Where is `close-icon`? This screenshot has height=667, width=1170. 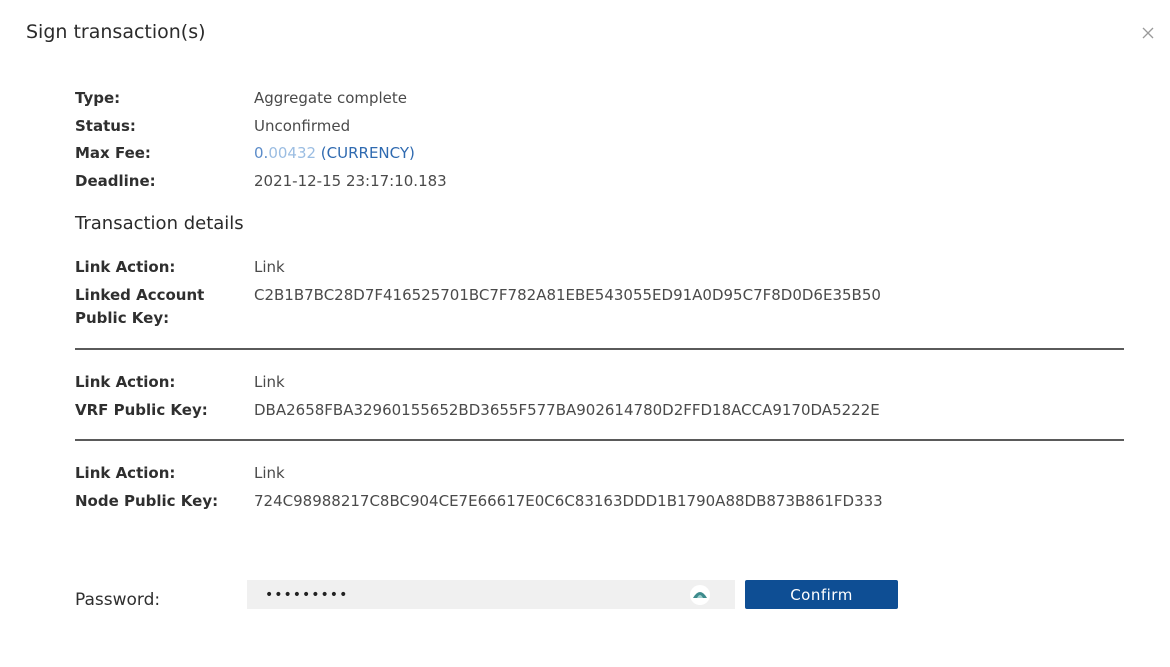
close-icon is located at coordinates (1148, 33).